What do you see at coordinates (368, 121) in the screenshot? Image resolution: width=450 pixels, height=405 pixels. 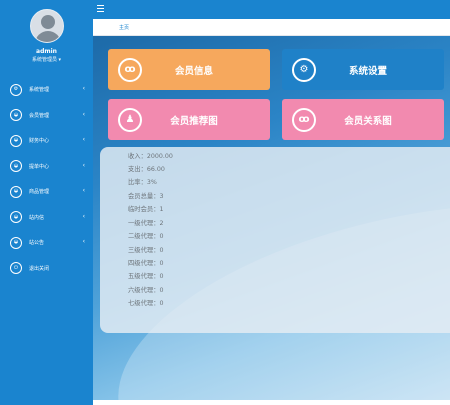 I see `tile-label: 会员关系图` at bounding box center [368, 121].